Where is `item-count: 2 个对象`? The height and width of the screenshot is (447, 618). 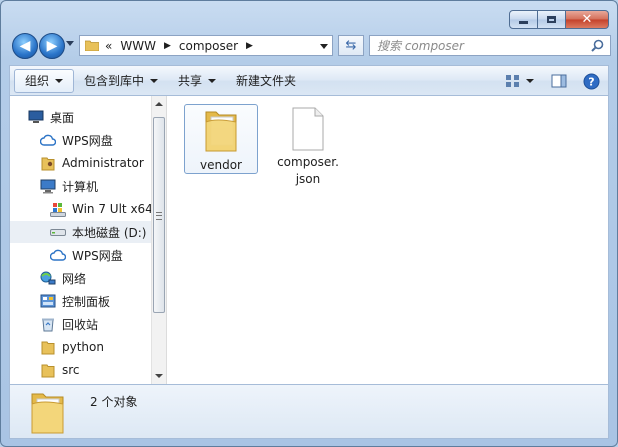 item-count: 2 个对象 is located at coordinates (114, 402).